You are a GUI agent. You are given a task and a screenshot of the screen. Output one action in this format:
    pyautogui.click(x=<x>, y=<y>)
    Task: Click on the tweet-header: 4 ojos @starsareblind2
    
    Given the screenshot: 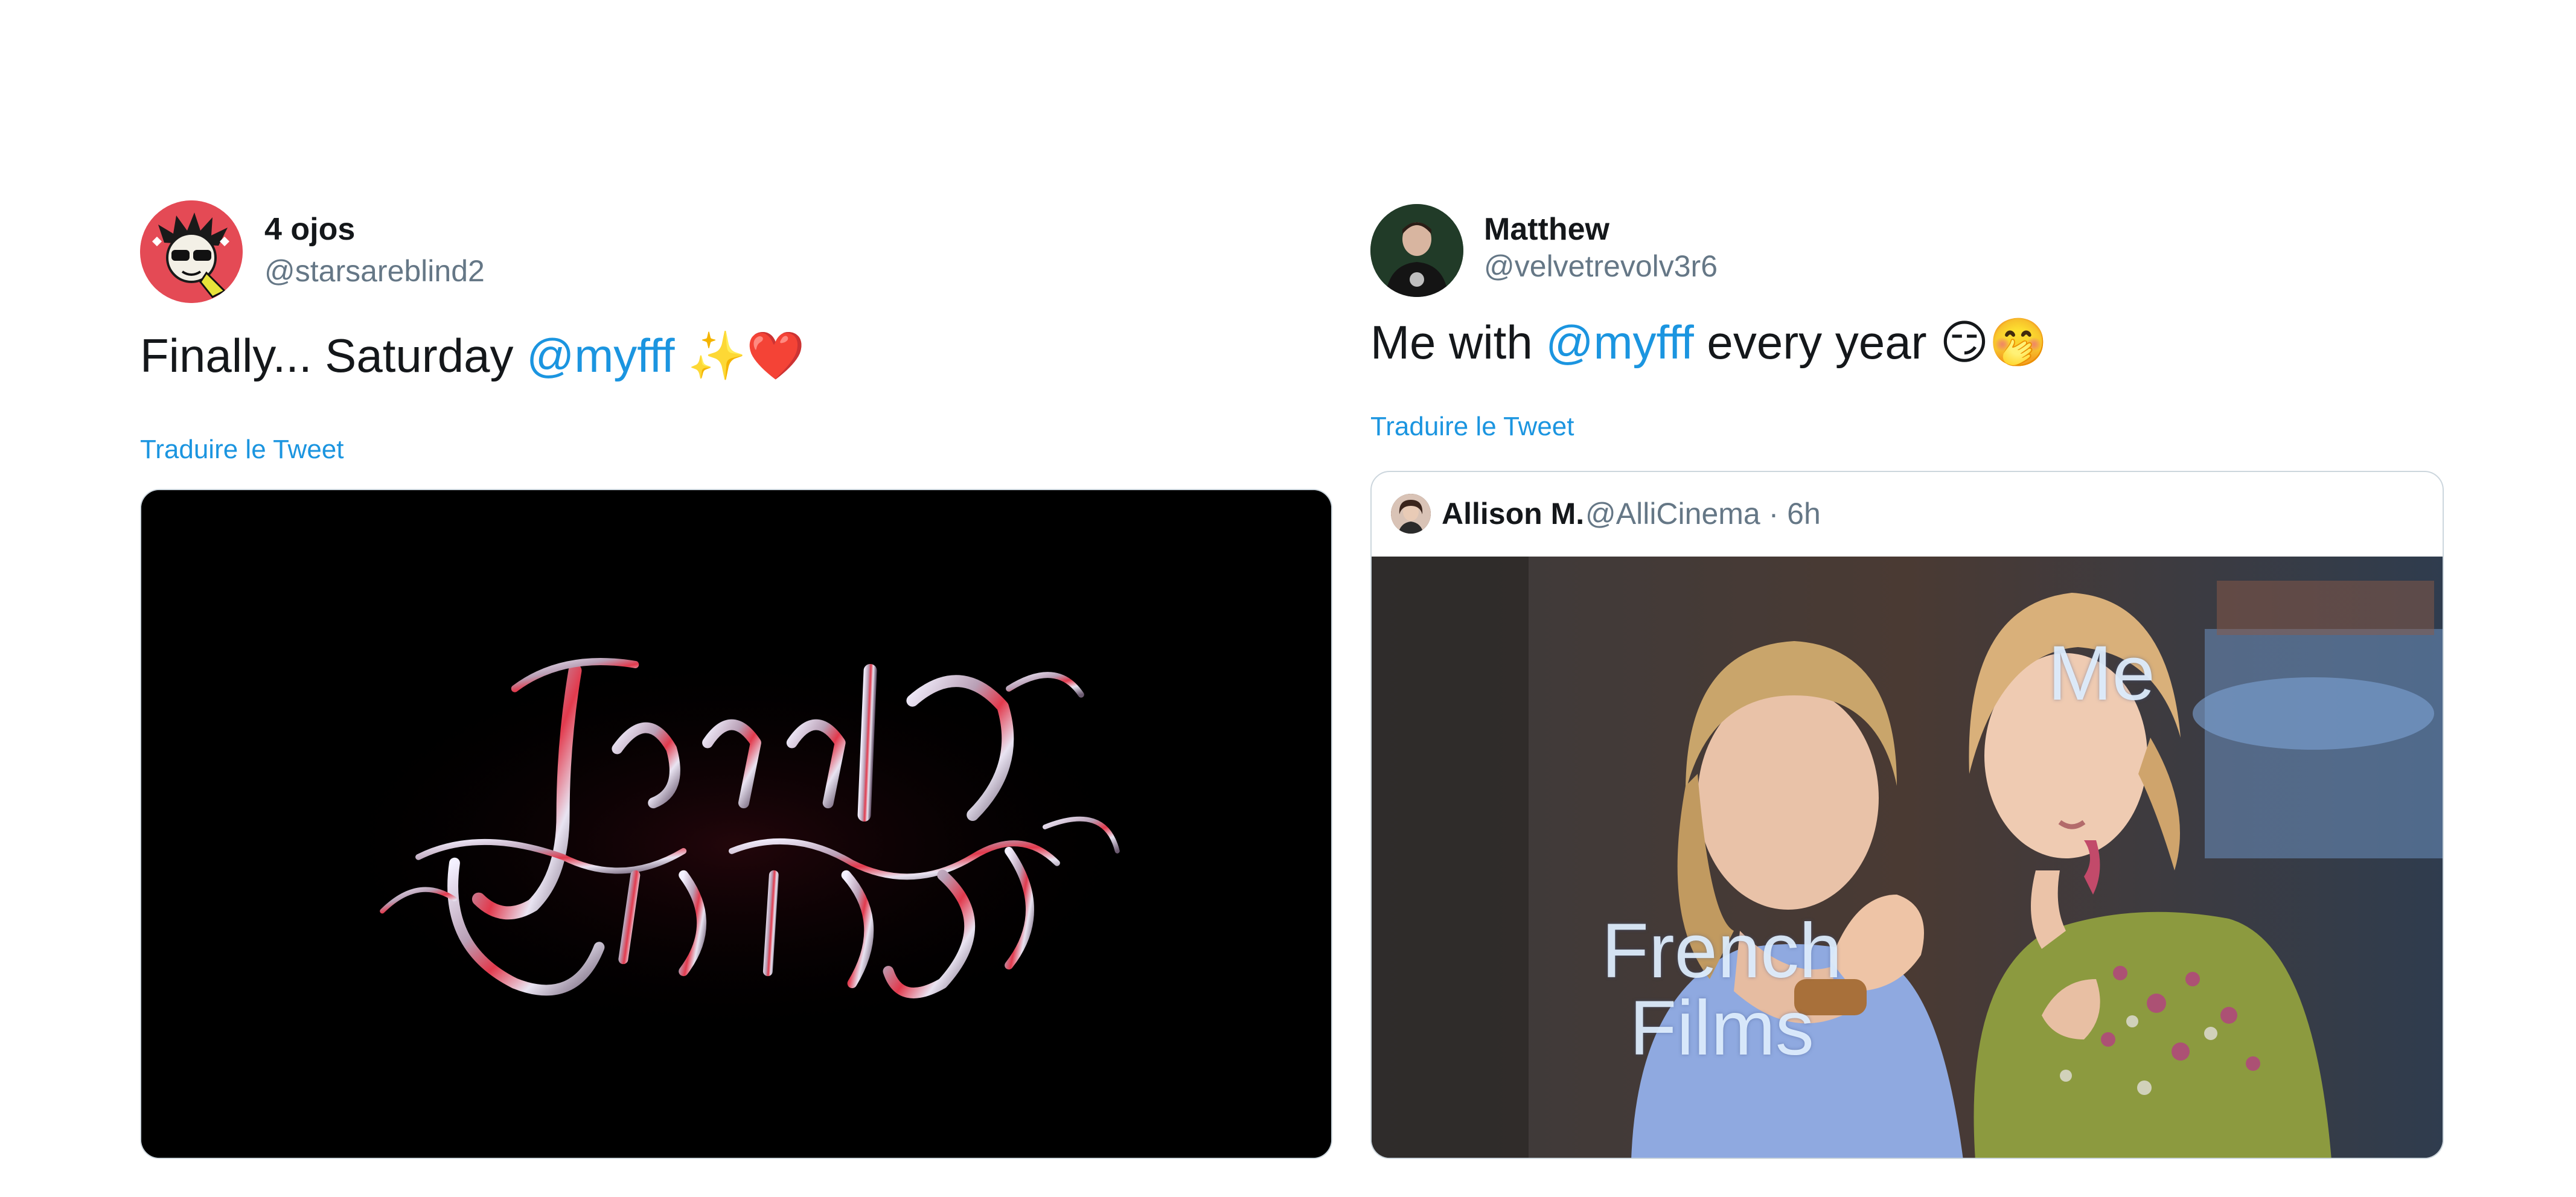 What is the action you would take?
    pyautogui.click(x=736, y=252)
    